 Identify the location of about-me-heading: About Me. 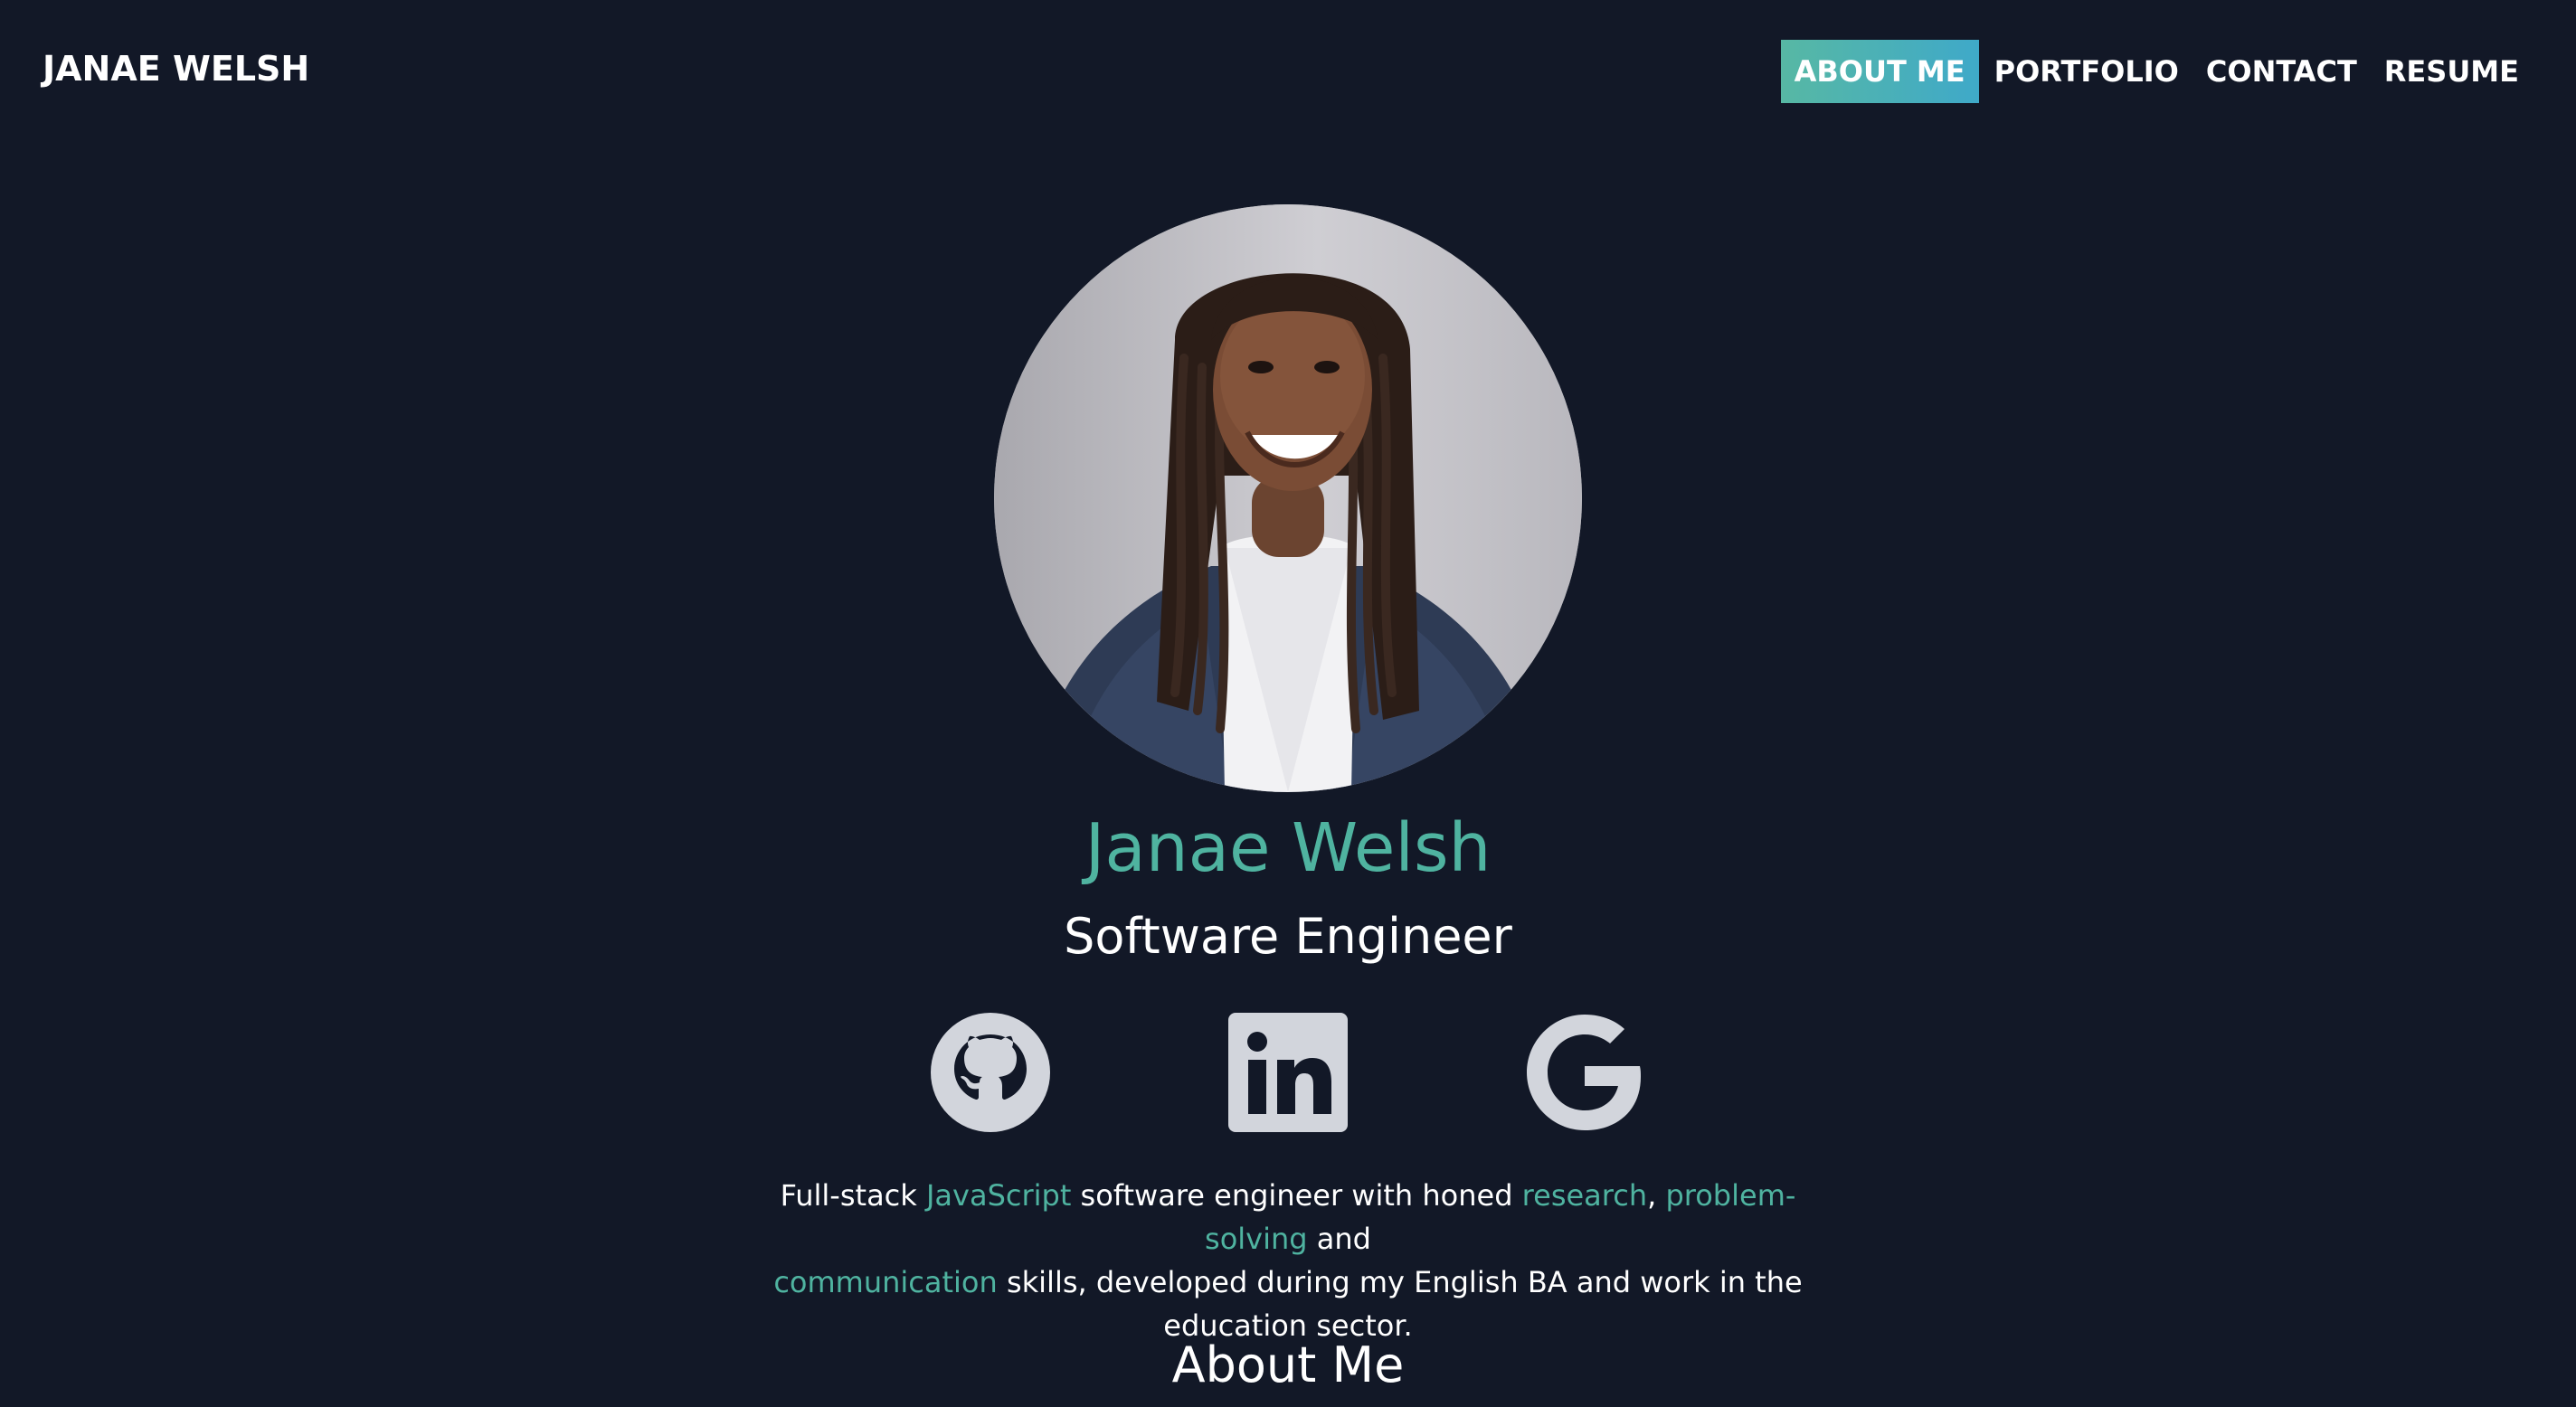
(1288, 1364).